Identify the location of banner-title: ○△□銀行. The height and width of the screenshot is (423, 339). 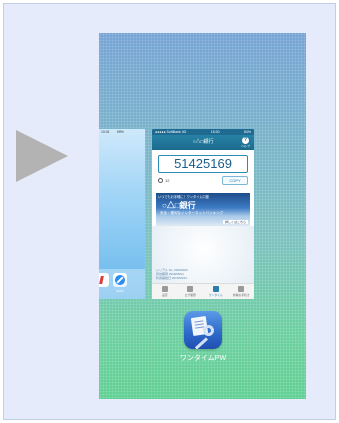
(179, 205).